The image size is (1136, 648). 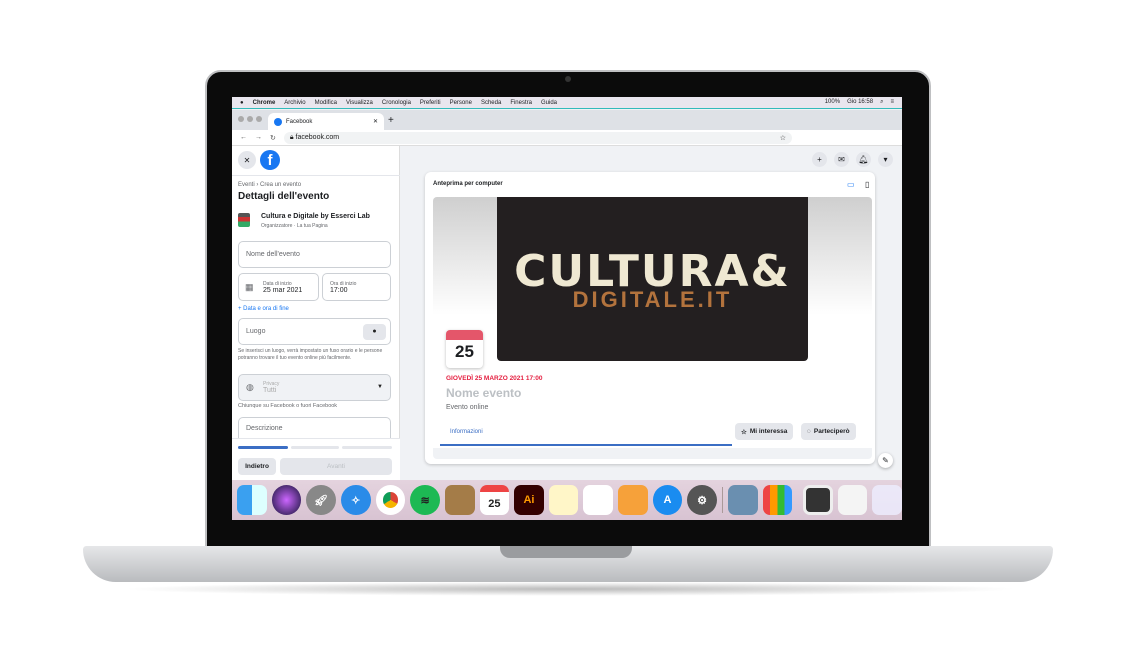 I want to click on going-button: ◌ Parteciperò, so click(x=828, y=431).